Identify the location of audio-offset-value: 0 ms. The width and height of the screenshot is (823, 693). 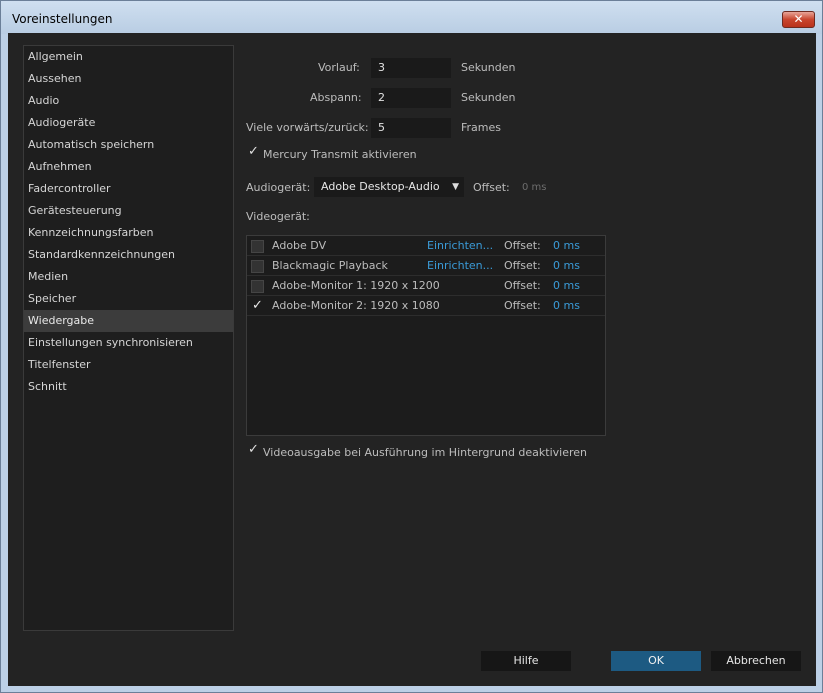
(534, 187).